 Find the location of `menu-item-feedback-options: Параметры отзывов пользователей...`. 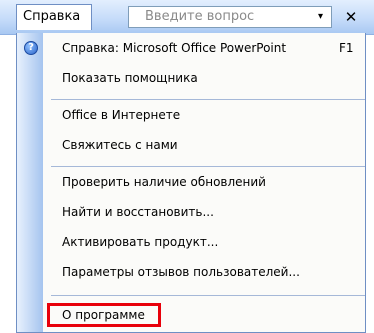

menu-item-feedback-options: Параметры отзывов пользователей... is located at coordinates (191, 272).